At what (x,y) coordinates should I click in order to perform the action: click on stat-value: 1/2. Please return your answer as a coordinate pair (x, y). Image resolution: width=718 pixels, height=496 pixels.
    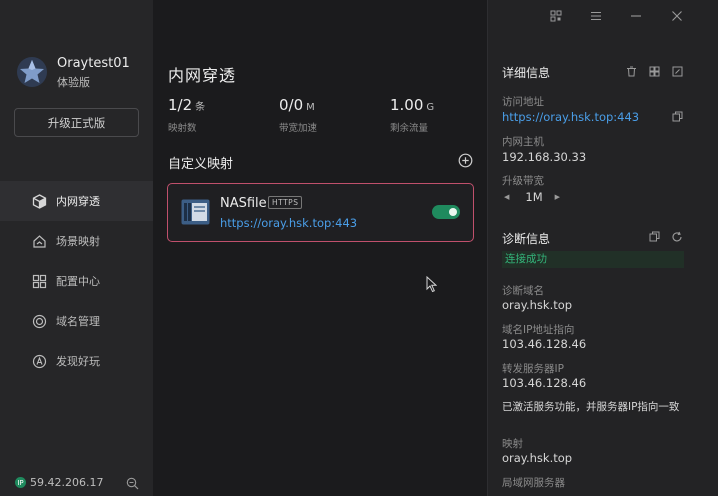
    Looking at the image, I should click on (180, 105).